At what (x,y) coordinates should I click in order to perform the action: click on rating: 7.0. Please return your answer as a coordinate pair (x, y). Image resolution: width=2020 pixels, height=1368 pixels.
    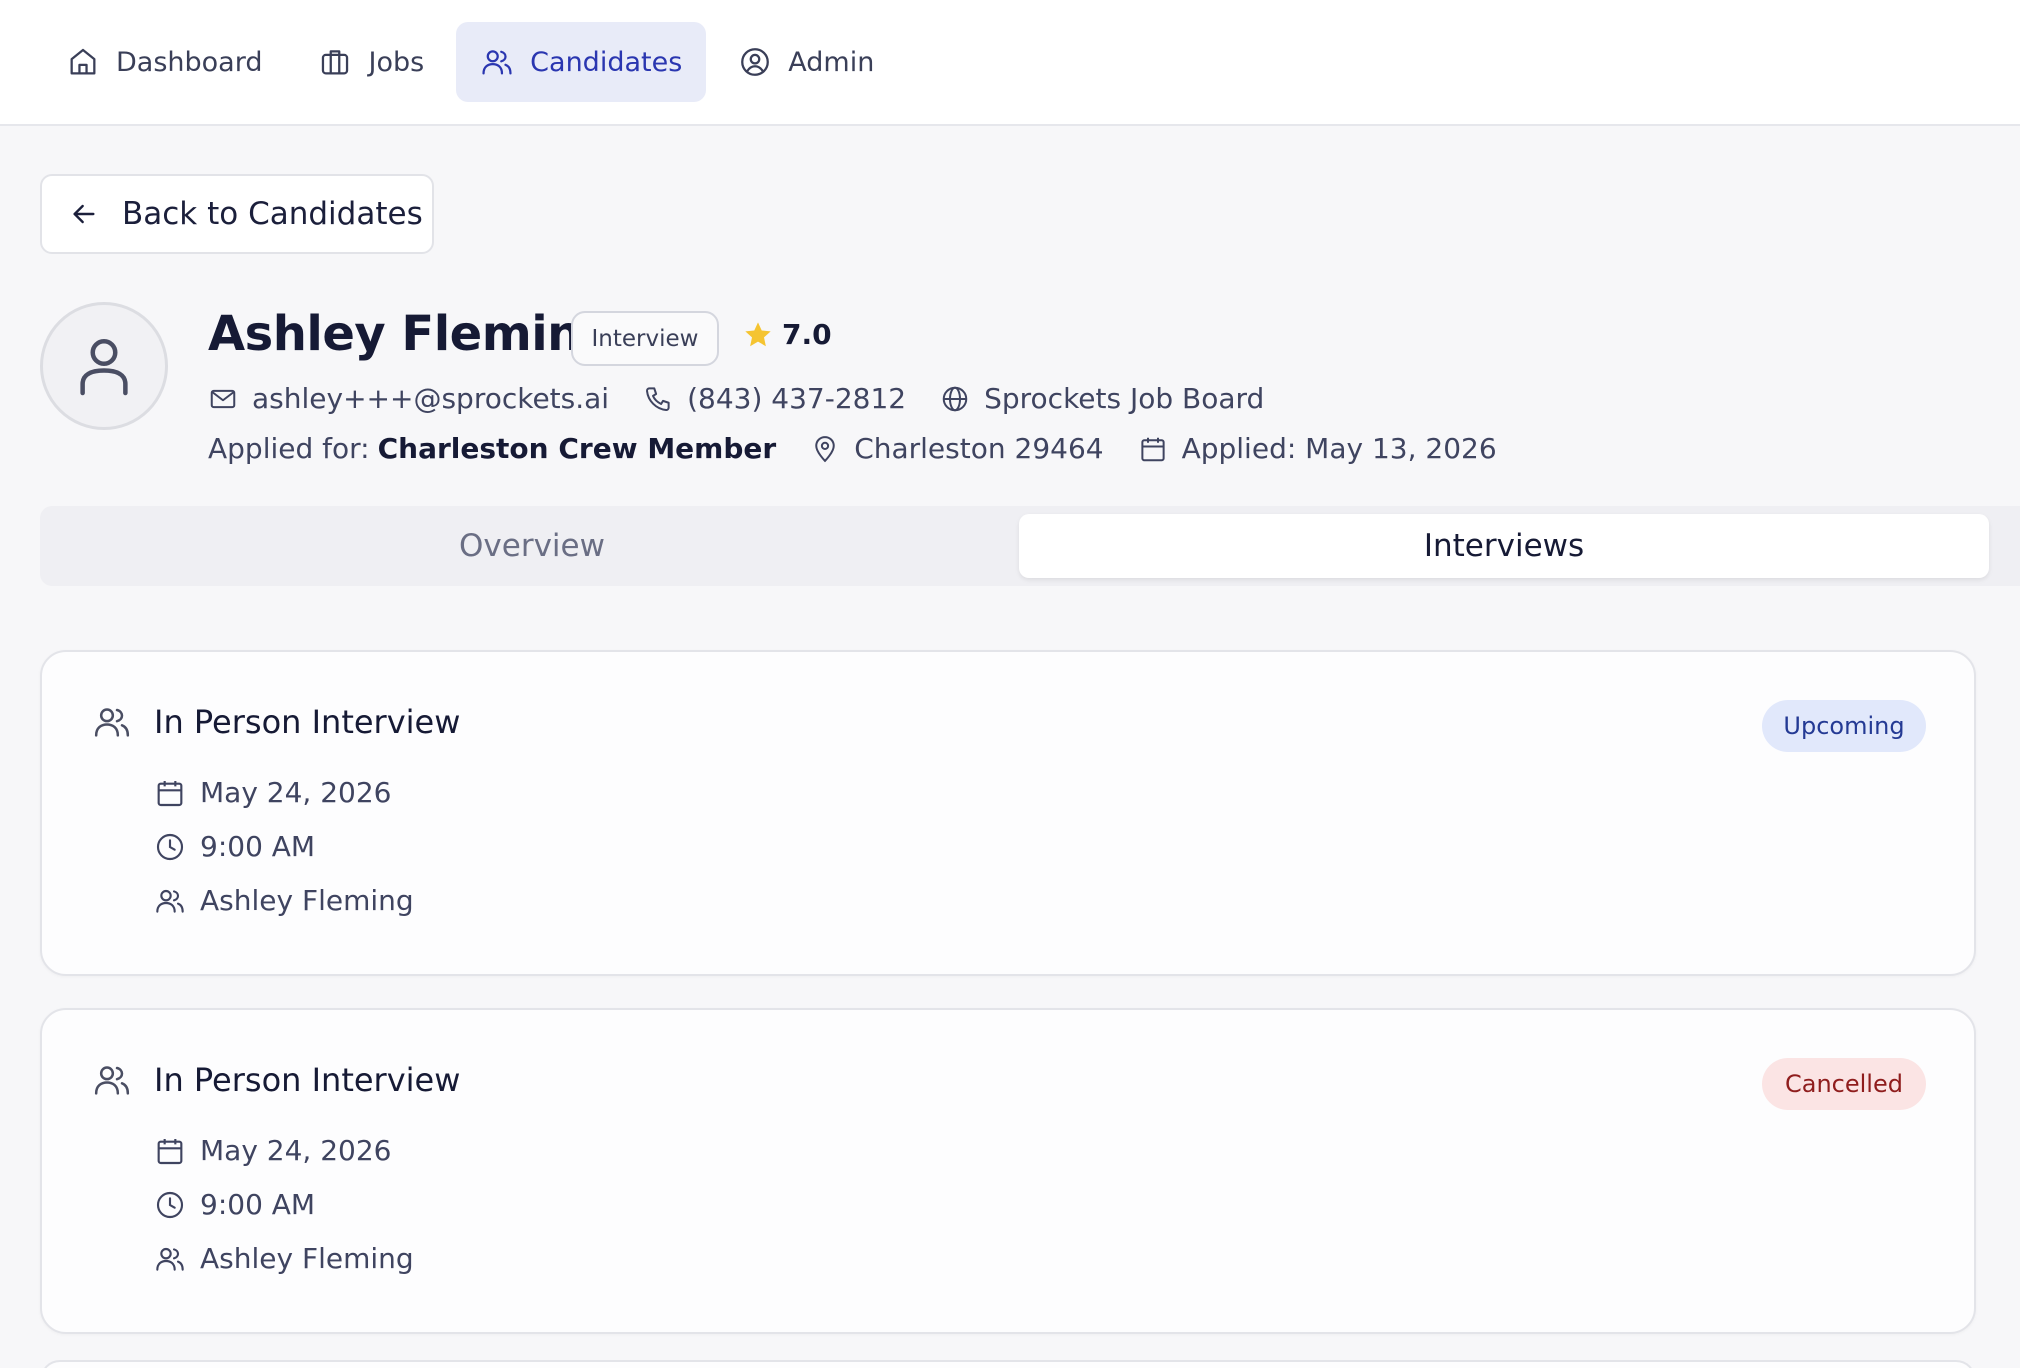
    Looking at the image, I should click on (787, 334).